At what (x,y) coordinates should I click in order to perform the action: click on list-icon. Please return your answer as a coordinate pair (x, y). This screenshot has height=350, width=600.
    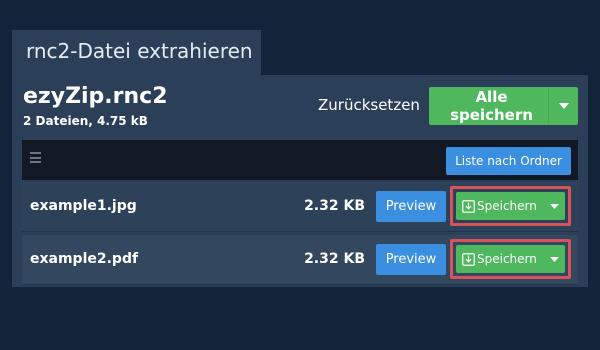
    Looking at the image, I should click on (35, 157).